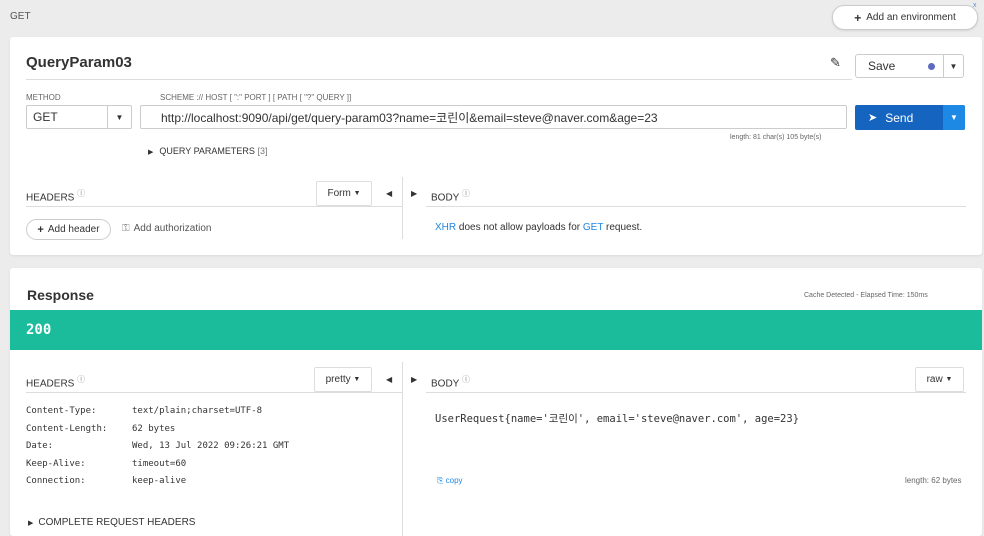 The image size is (984, 536). I want to click on copy-link: ⎘ copy, so click(450, 481).